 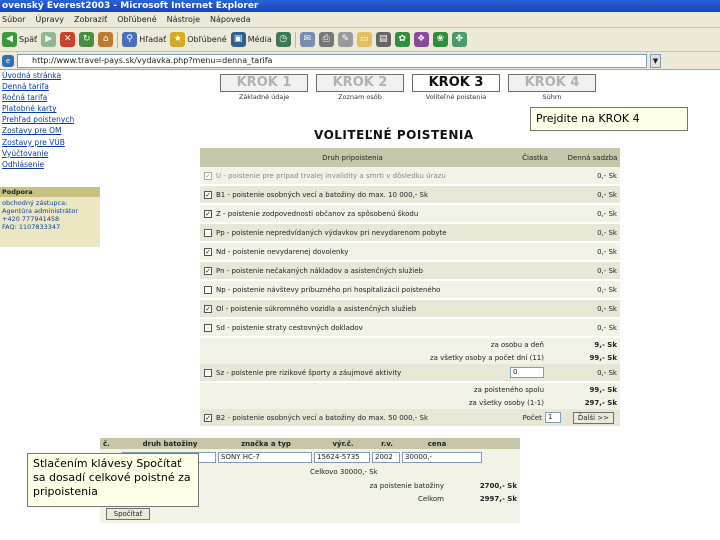 I want to click on history-icon: ◷, so click(x=283, y=39).